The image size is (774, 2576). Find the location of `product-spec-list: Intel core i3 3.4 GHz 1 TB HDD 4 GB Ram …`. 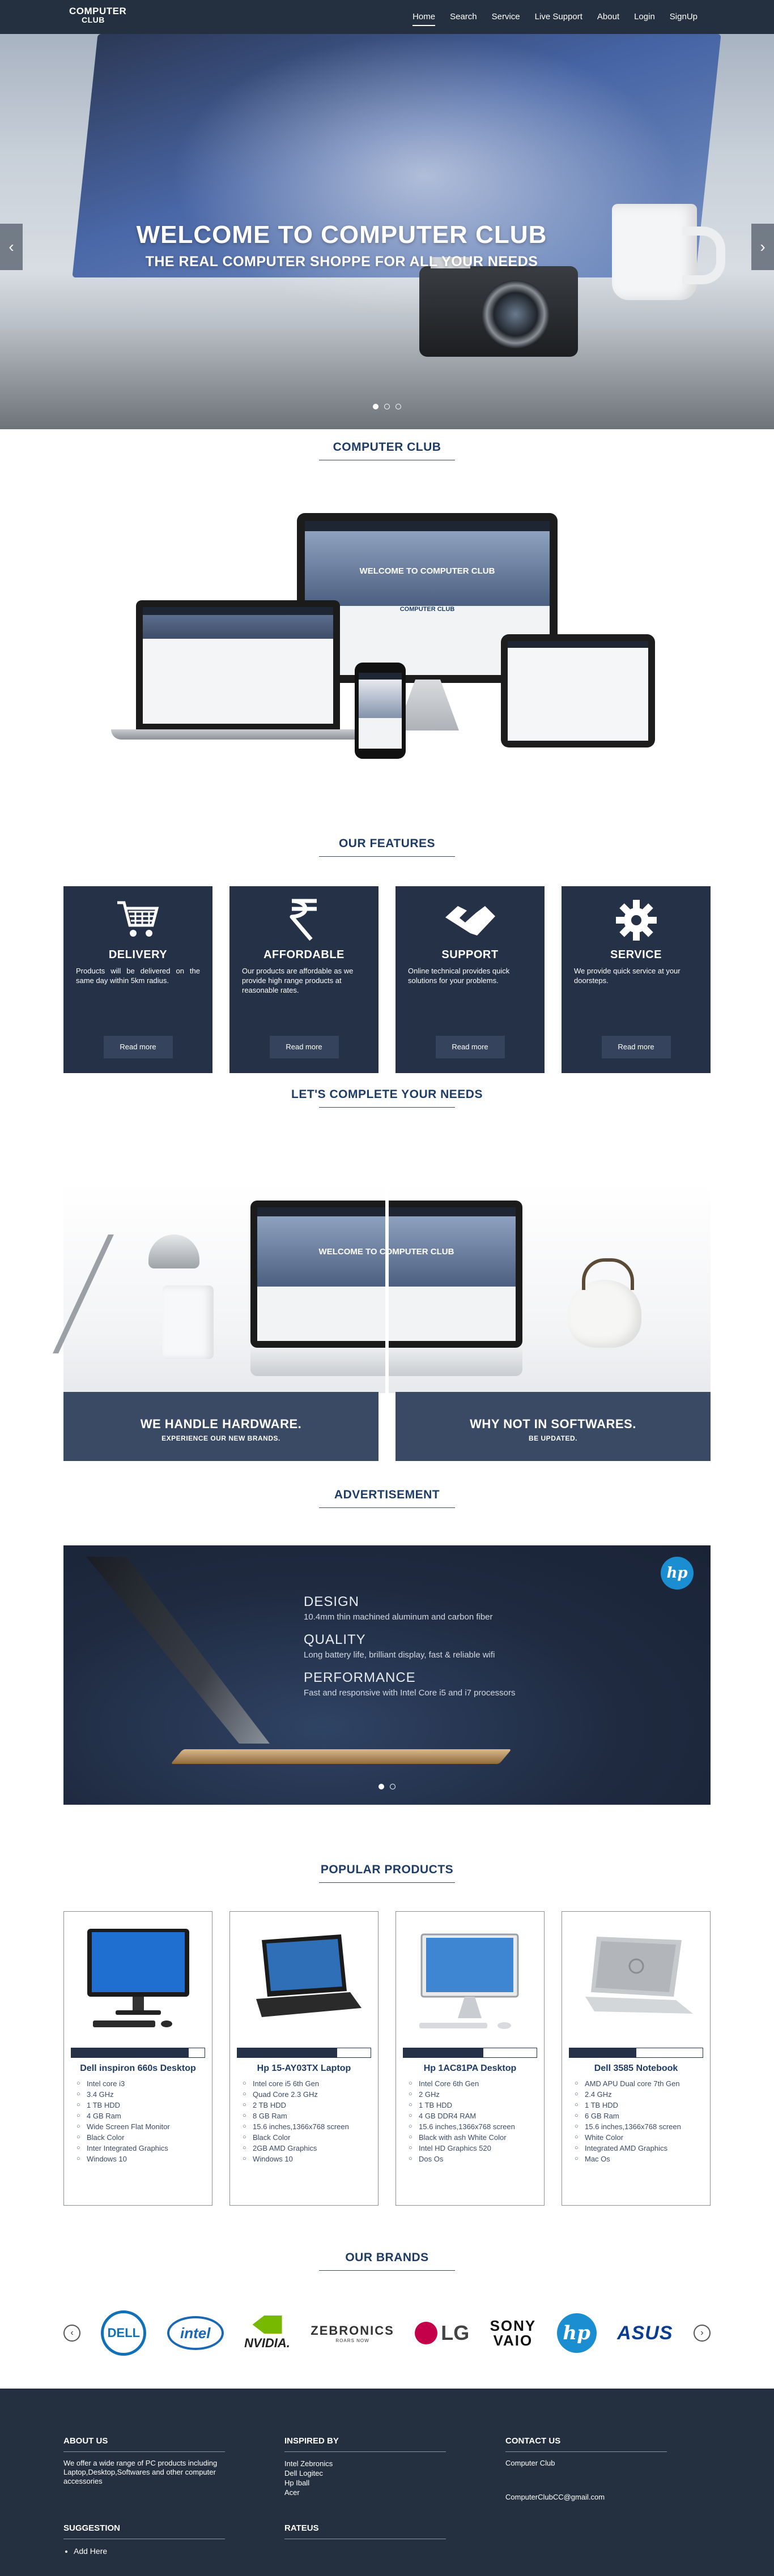

product-spec-list: Intel core i3 3.4 GHz 1 TB HDD 4 GB Ram … is located at coordinates (138, 2121).